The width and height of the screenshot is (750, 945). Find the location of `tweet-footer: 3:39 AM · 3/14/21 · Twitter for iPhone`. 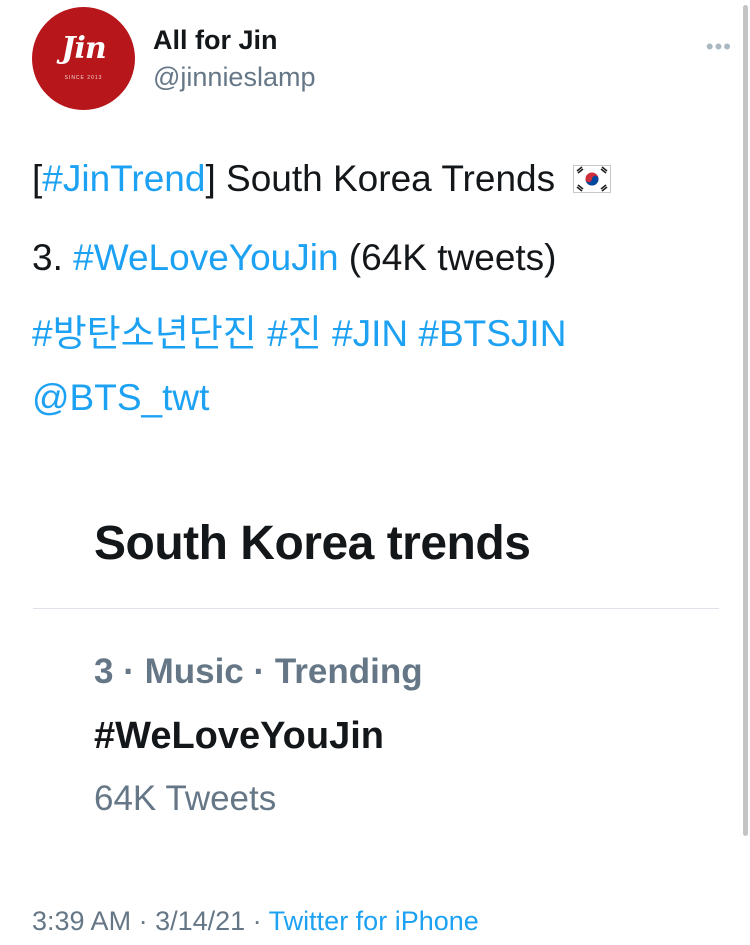

tweet-footer: 3:39 AM · 3/14/21 · Twitter for iPhone is located at coordinates (255, 921).